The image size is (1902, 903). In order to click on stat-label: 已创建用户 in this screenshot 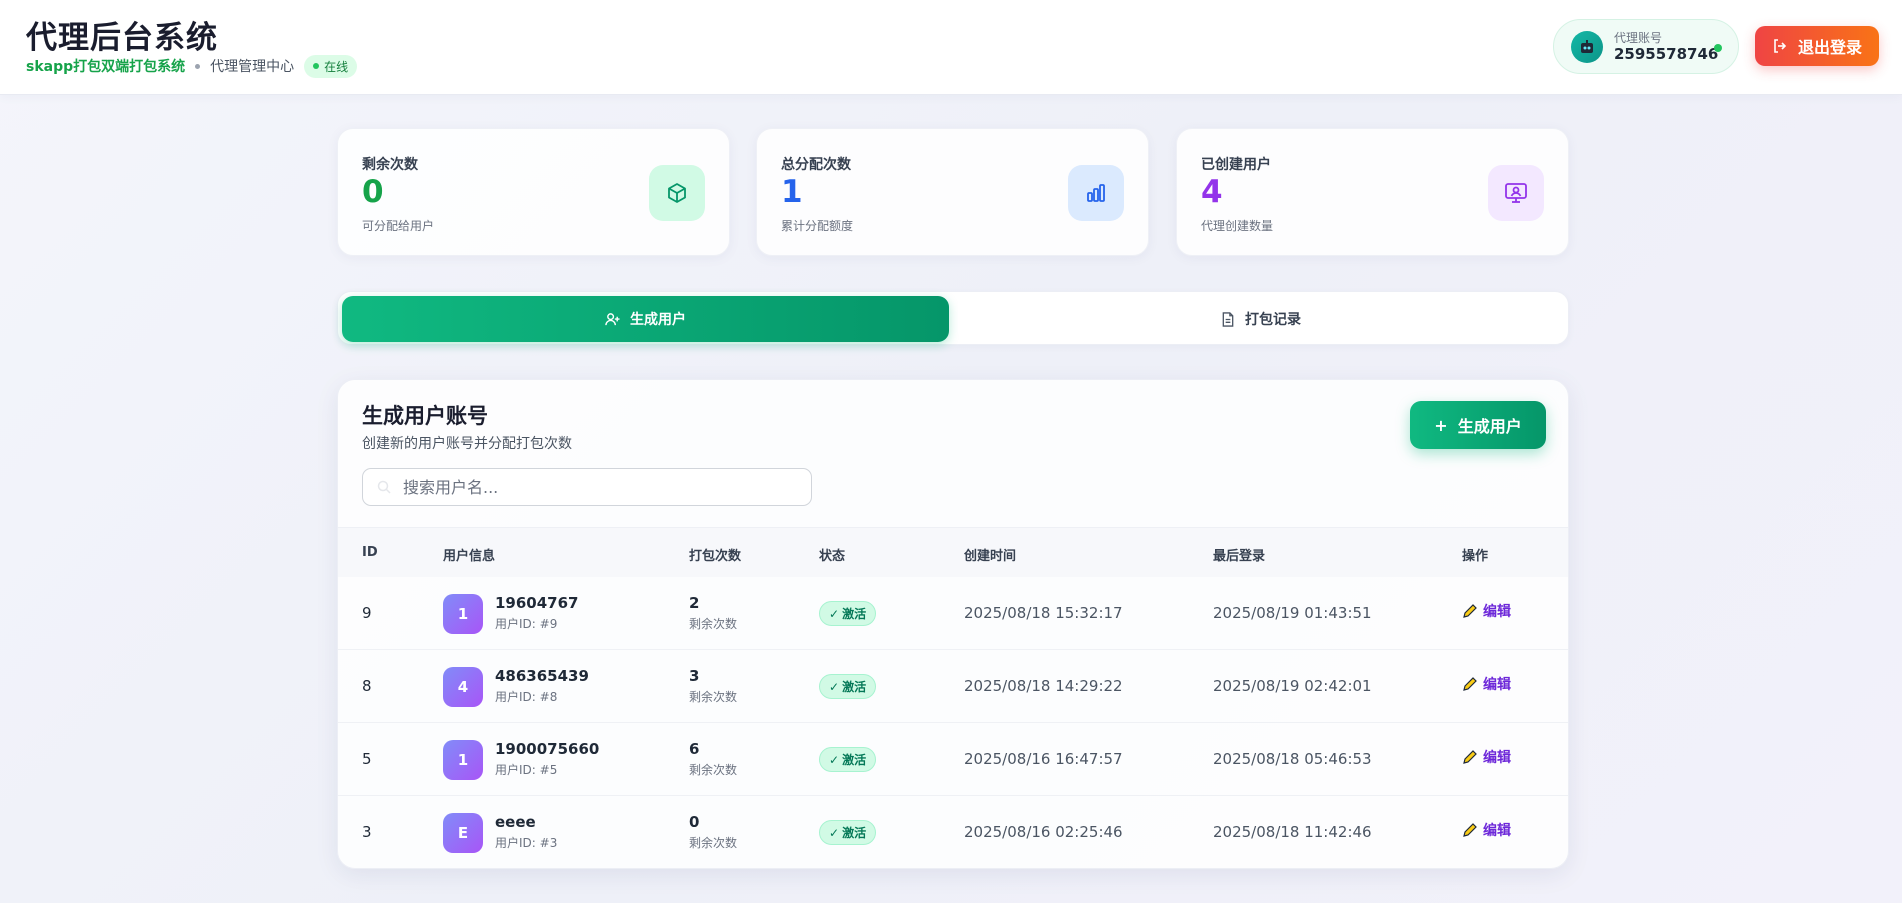, I will do `click(1236, 165)`.